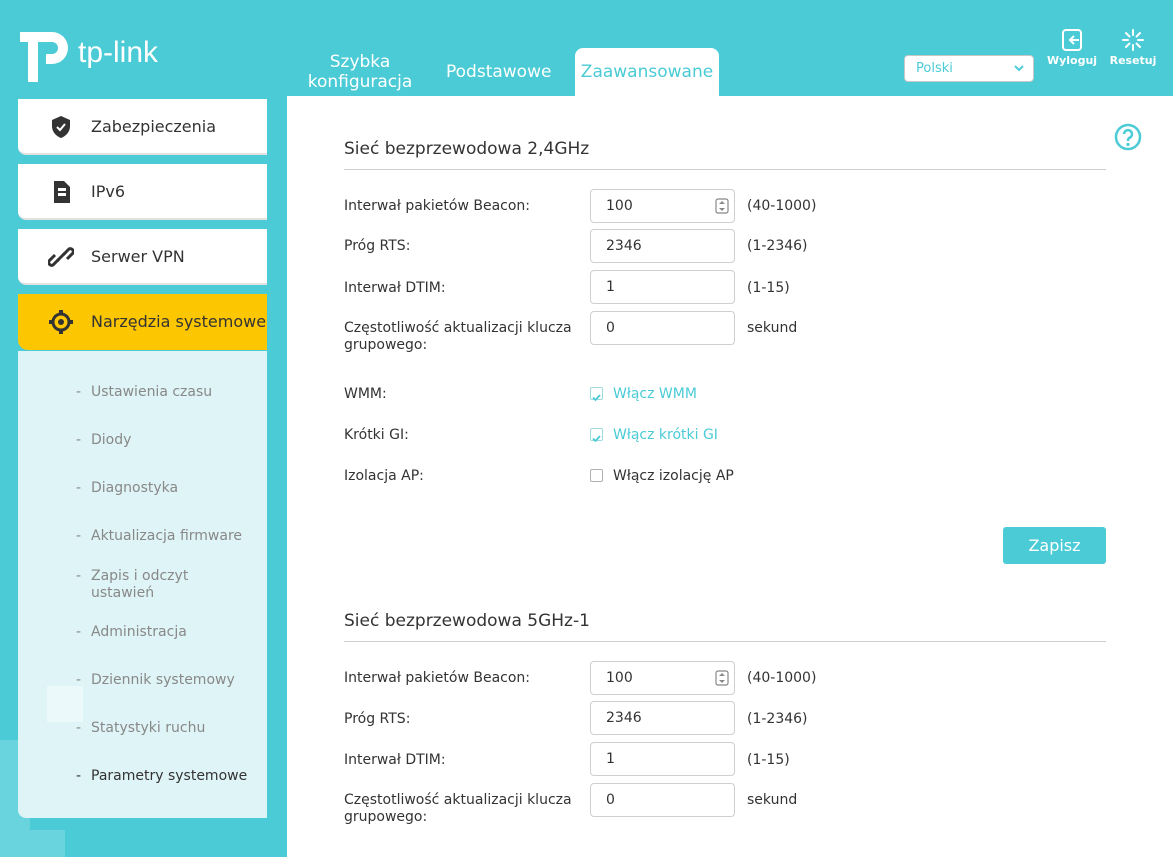 The image size is (1173, 857). I want to click on ap-isolation-option-label: Włącz izolację AP, so click(673, 476).